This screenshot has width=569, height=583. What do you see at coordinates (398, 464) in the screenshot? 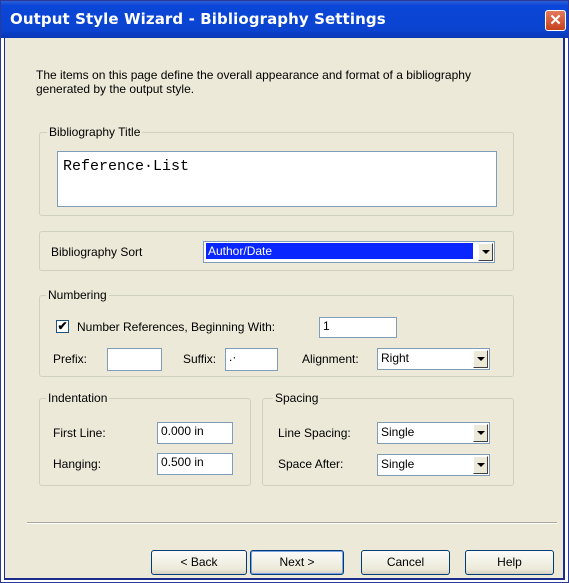
I see `space-after-value: Single` at bounding box center [398, 464].